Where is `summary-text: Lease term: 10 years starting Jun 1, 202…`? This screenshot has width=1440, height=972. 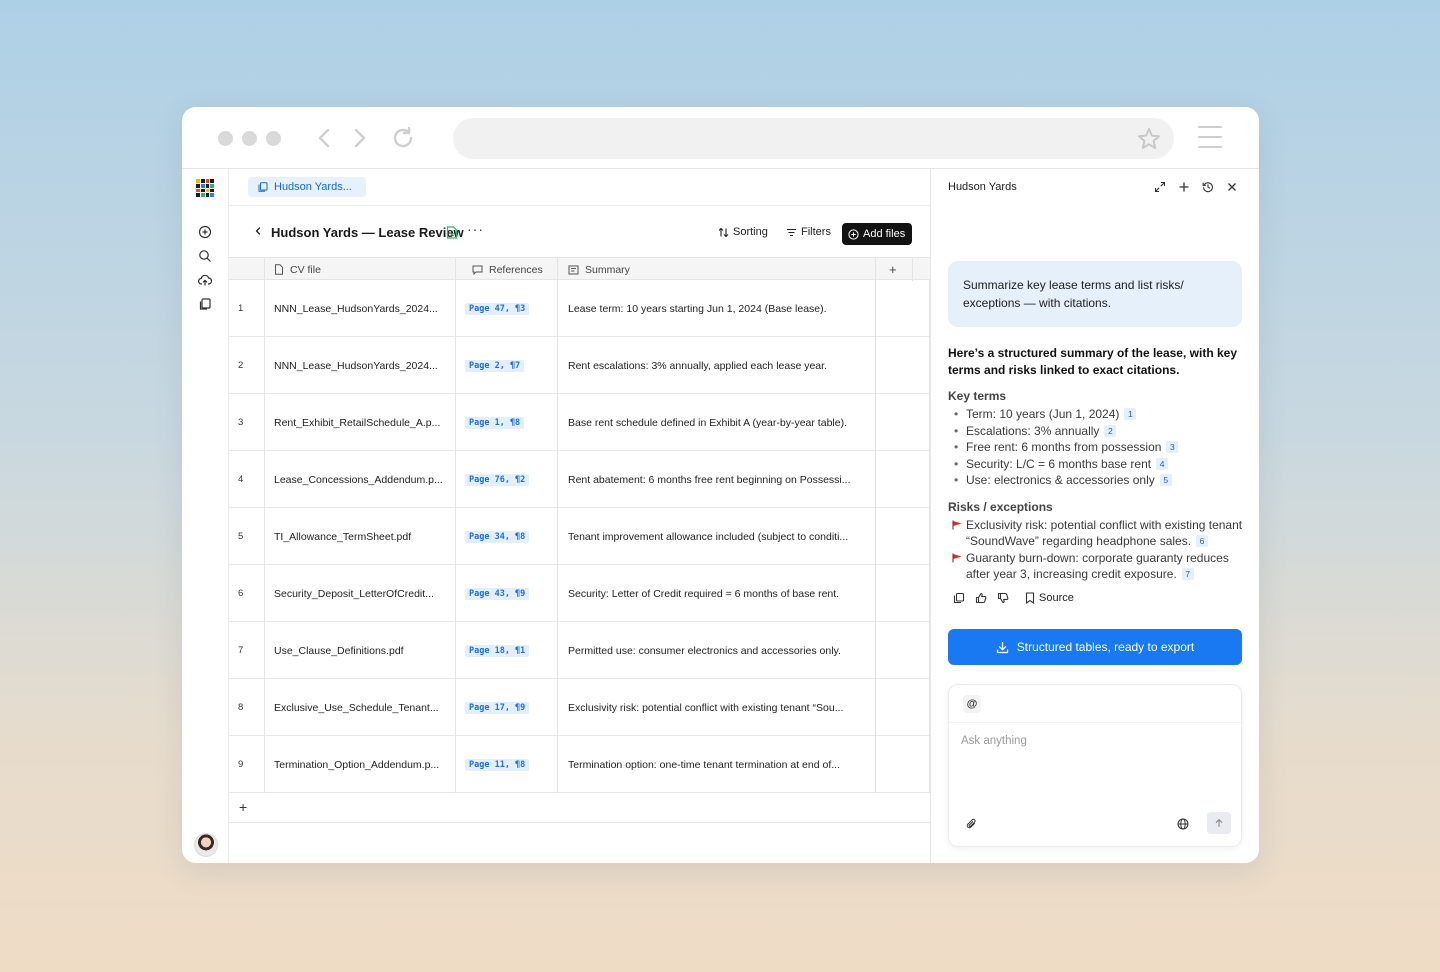 summary-text: Lease term: 10 years starting Jun 1, 202… is located at coordinates (697, 308).